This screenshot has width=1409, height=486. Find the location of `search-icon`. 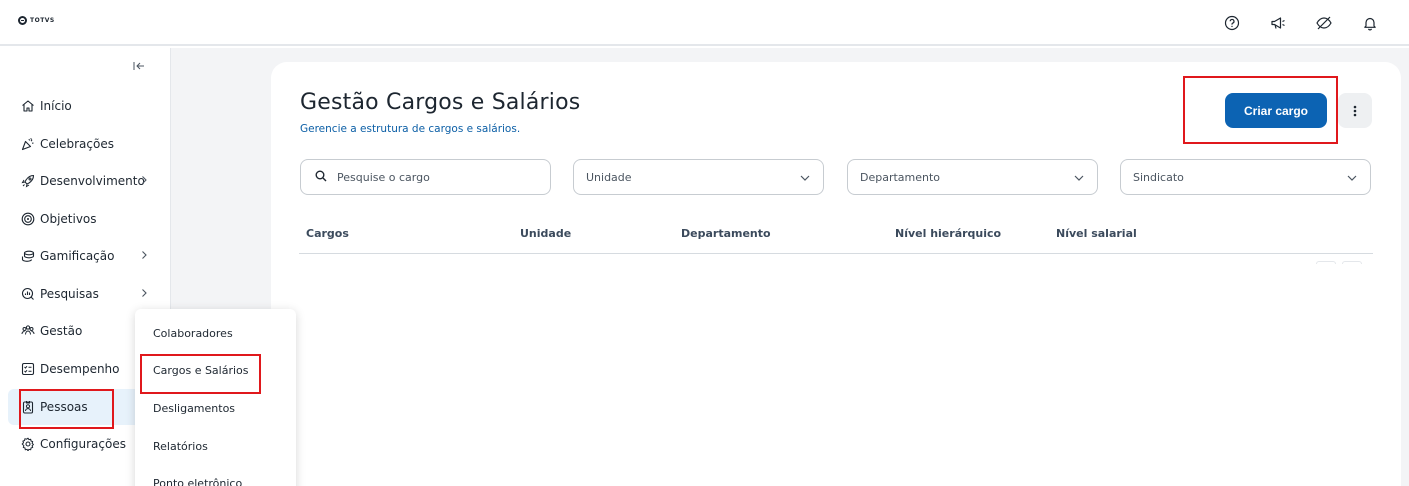

search-icon is located at coordinates (321, 177).